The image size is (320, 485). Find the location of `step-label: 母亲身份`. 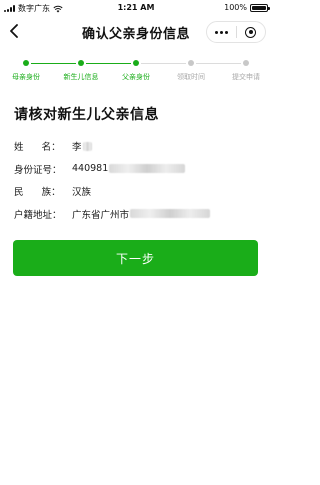

step-label: 母亲身份 is located at coordinates (26, 77).